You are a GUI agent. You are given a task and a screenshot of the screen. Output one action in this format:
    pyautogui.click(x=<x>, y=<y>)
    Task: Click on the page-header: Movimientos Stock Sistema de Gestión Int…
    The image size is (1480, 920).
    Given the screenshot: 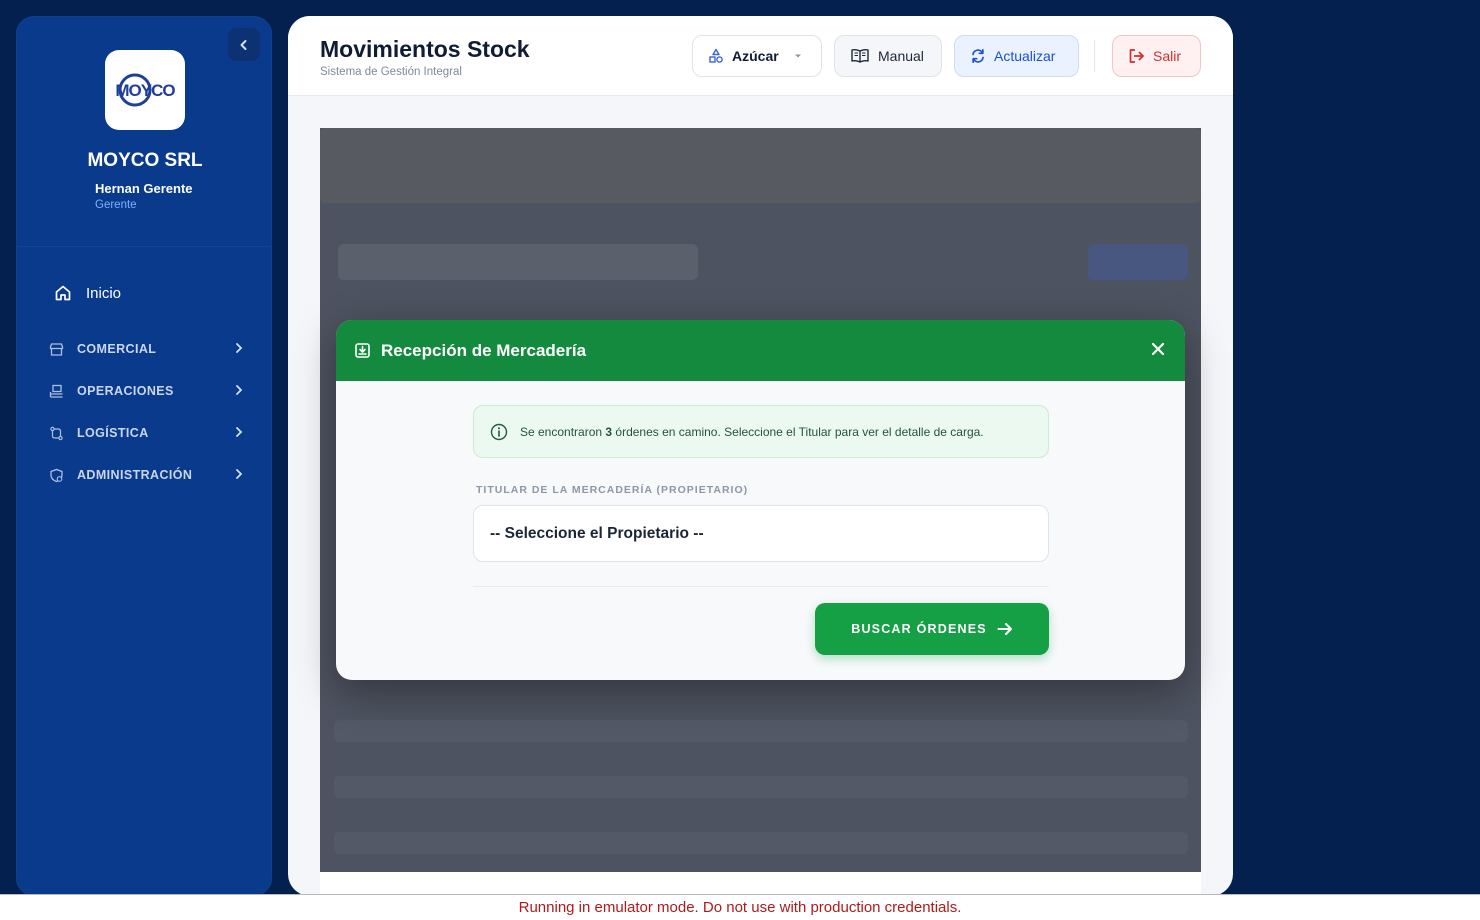 What is the action you would take?
    pyautogui.click(x=760, y=56)
    